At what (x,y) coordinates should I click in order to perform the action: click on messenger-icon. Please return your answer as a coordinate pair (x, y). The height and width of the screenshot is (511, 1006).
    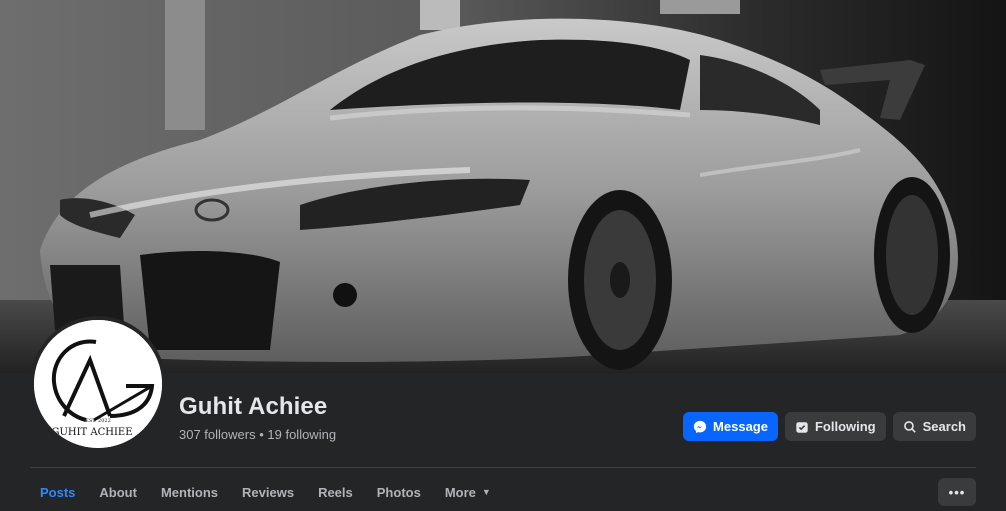
    Looking at the image, I should click on (700, 426).